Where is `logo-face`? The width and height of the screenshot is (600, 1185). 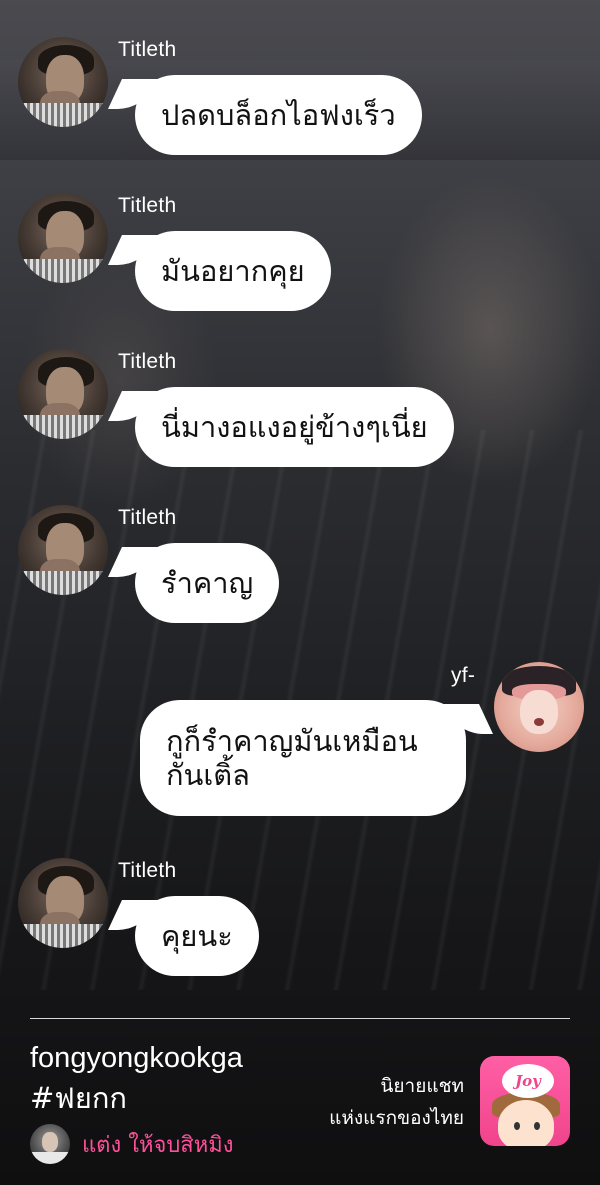
logo-face is located at coordinates (526, 1123).